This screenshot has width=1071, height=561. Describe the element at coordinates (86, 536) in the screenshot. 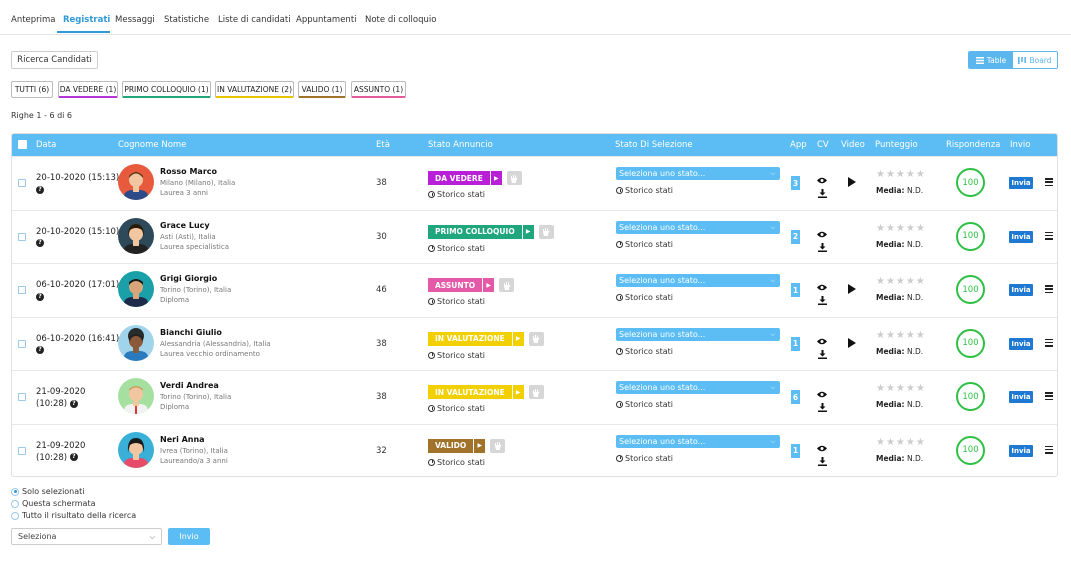

I see `bulk-action-select: Seleziona ⌵` at that location.